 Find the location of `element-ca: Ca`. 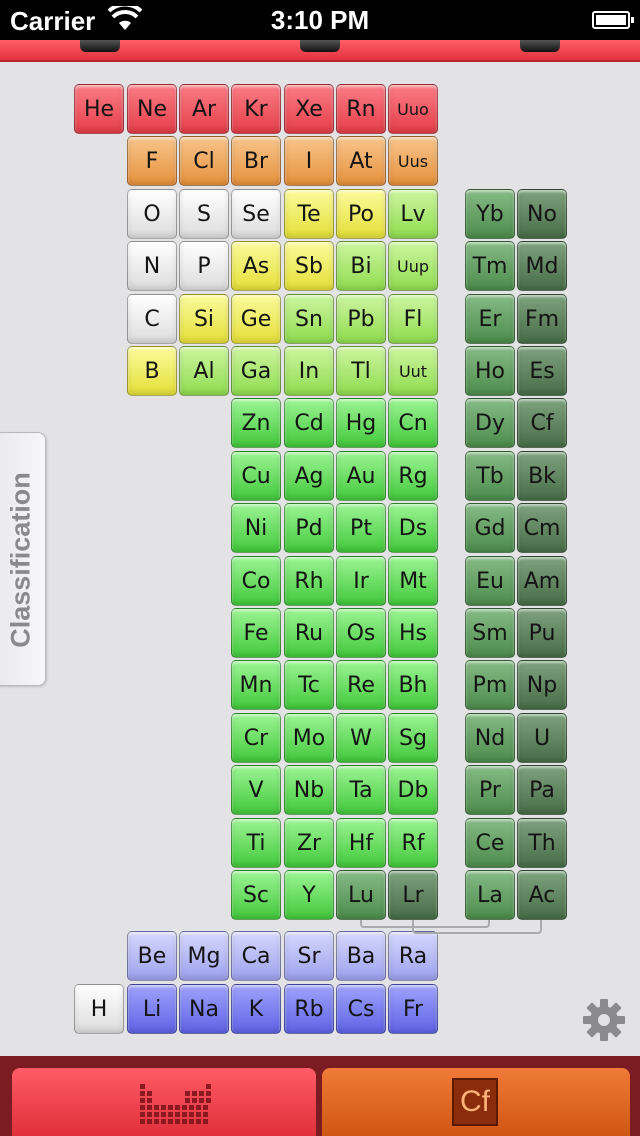

element-ca: Ca is located at coordinates (256, 956).